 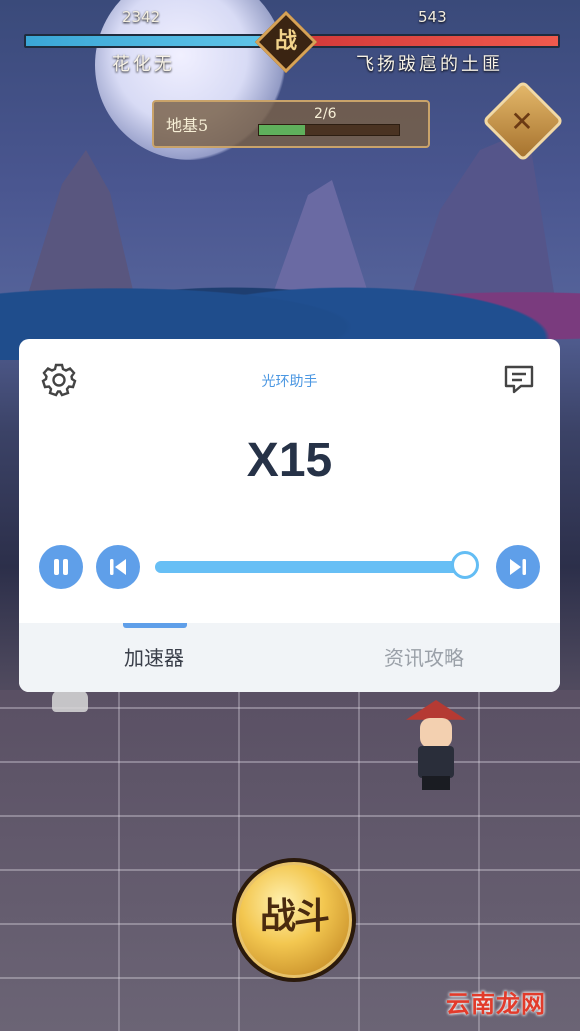 I want to click on panel-title: 光环助手, so click(x=289, y=382).